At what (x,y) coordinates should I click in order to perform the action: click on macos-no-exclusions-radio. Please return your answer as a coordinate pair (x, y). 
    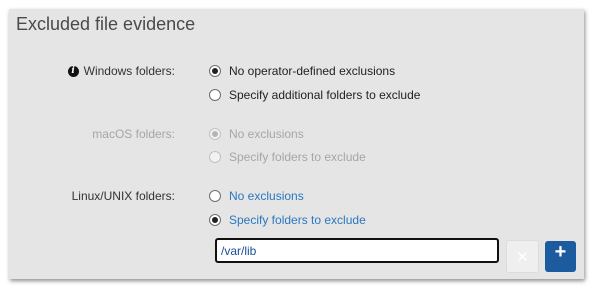
    Looking at the image, I should click on (215, 134).